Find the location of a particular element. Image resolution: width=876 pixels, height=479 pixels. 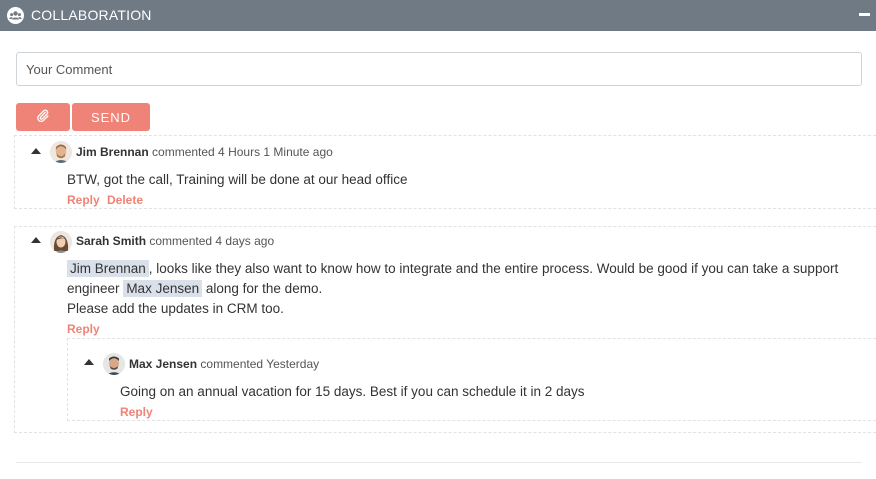

comment-text: Please add the updates in CRM too. is located at coordinates (175, 308).